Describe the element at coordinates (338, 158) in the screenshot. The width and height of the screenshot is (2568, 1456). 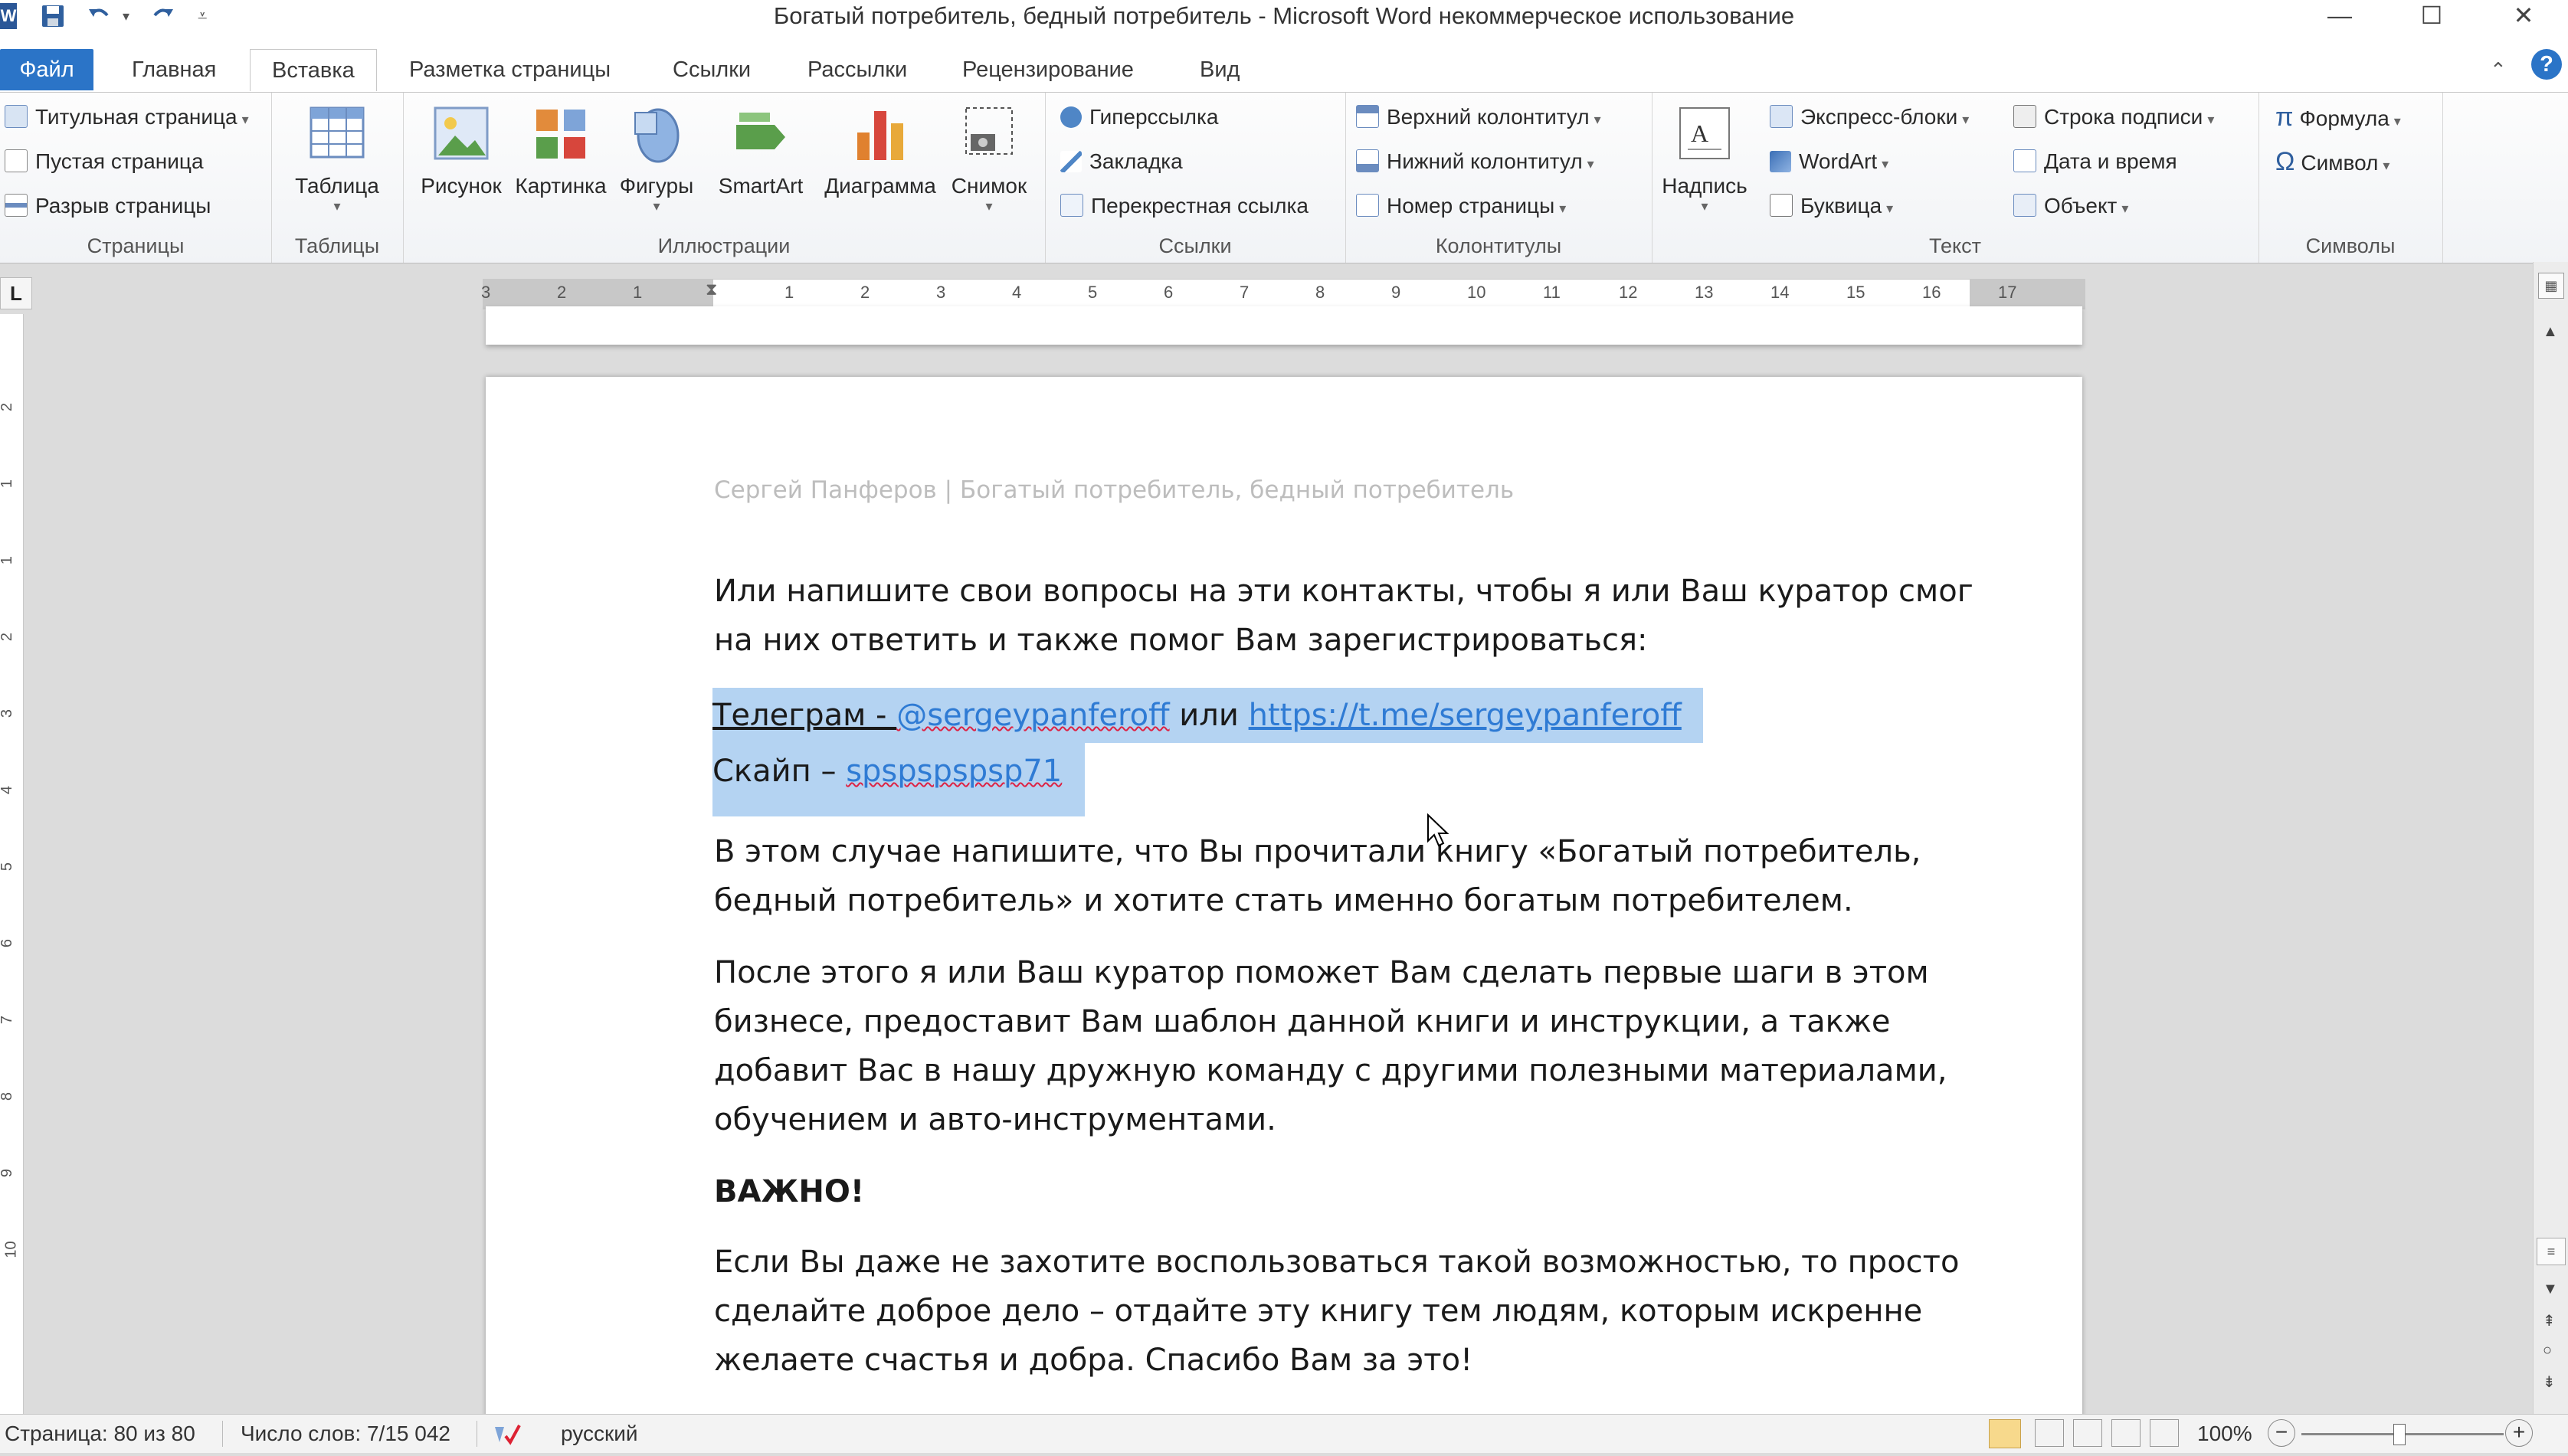
I see `table-button: Таблица ▾` at that location.